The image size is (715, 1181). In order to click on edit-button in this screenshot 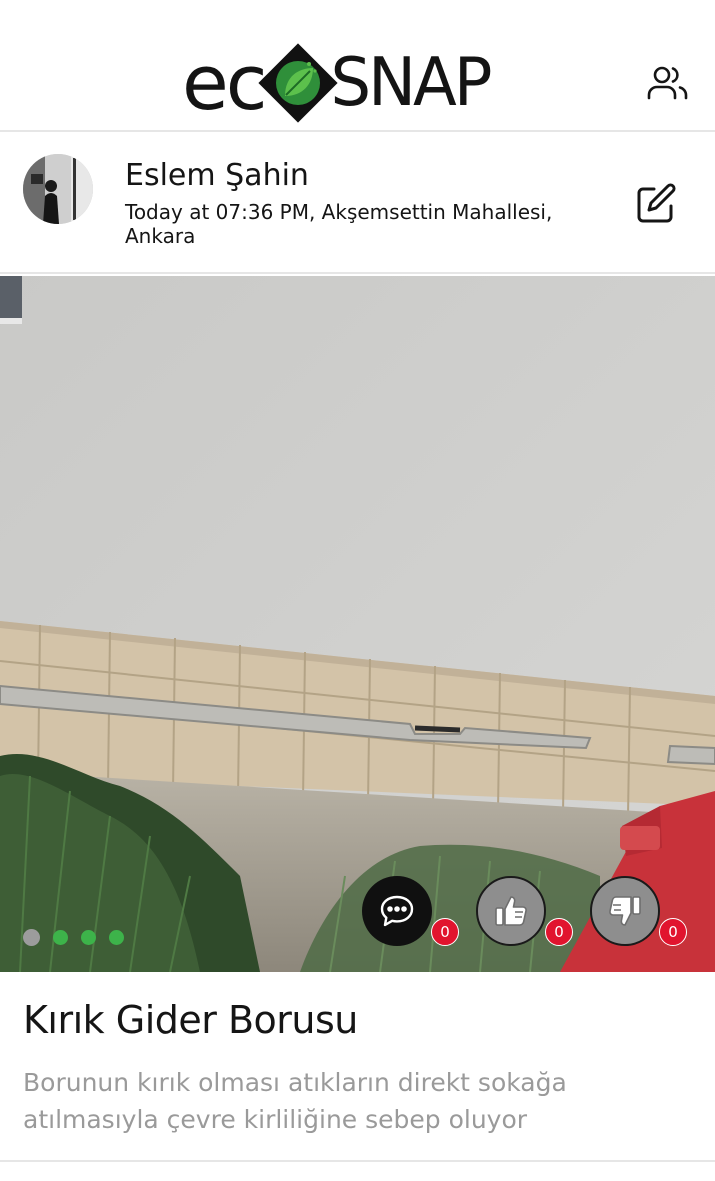, I will do `click(656, 204)`.